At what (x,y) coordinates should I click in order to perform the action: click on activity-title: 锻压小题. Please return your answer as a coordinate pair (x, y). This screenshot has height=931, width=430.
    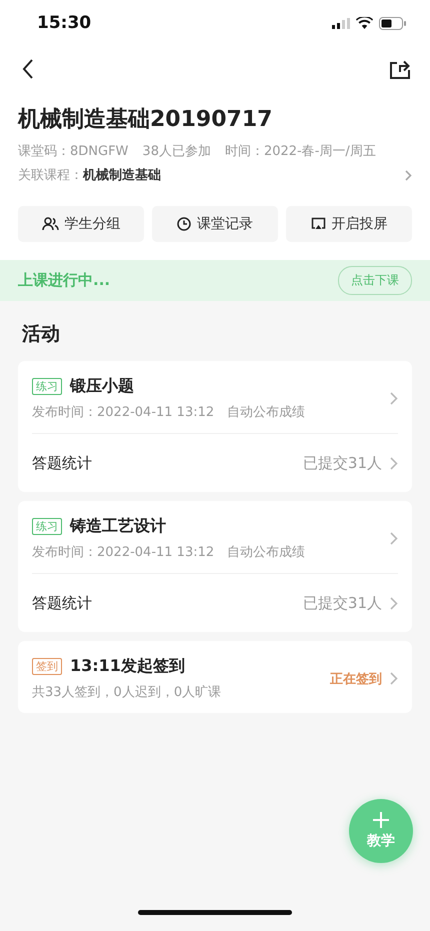
    Looking at the image, I should click on (102, 386).